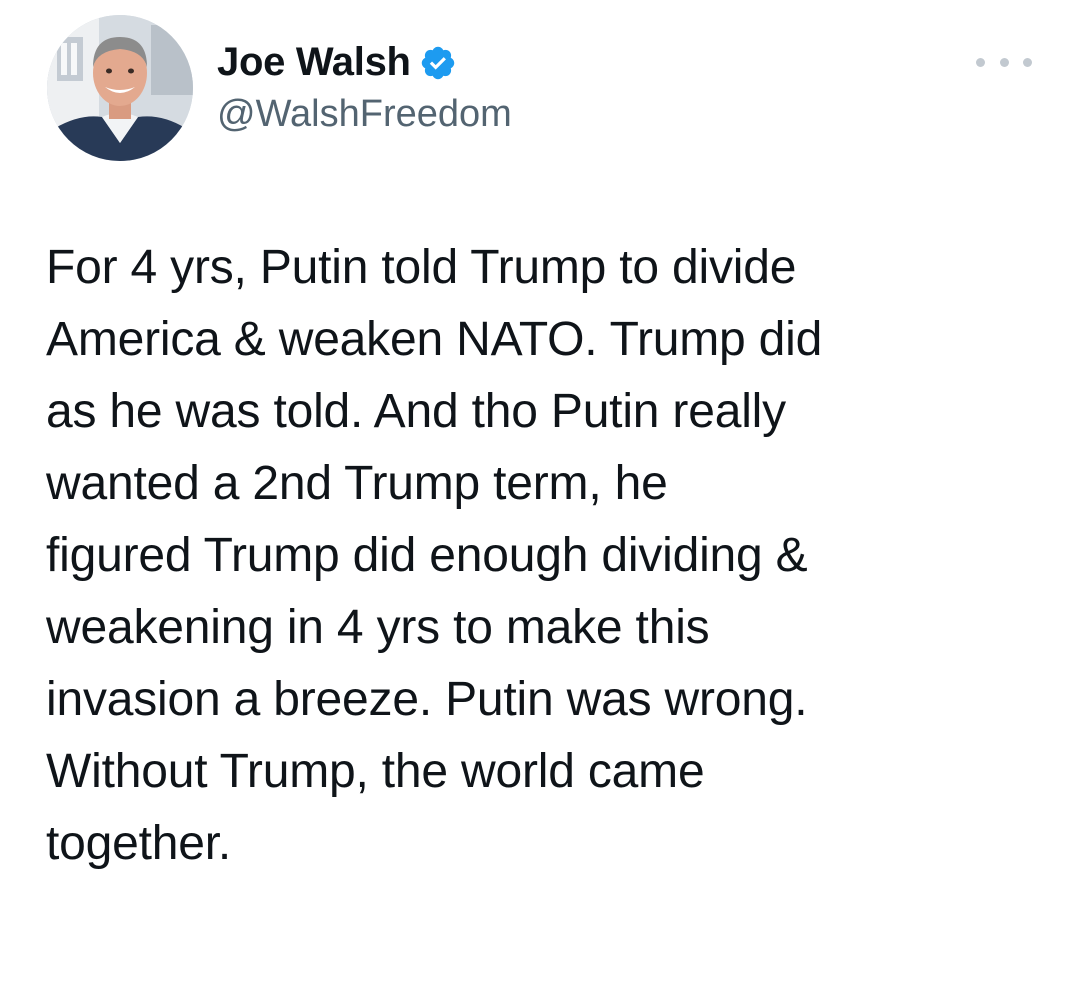 This screenshot has width=1080, height=981. I want to click on author-handle: @WalshFreedom, so click(364, 114).